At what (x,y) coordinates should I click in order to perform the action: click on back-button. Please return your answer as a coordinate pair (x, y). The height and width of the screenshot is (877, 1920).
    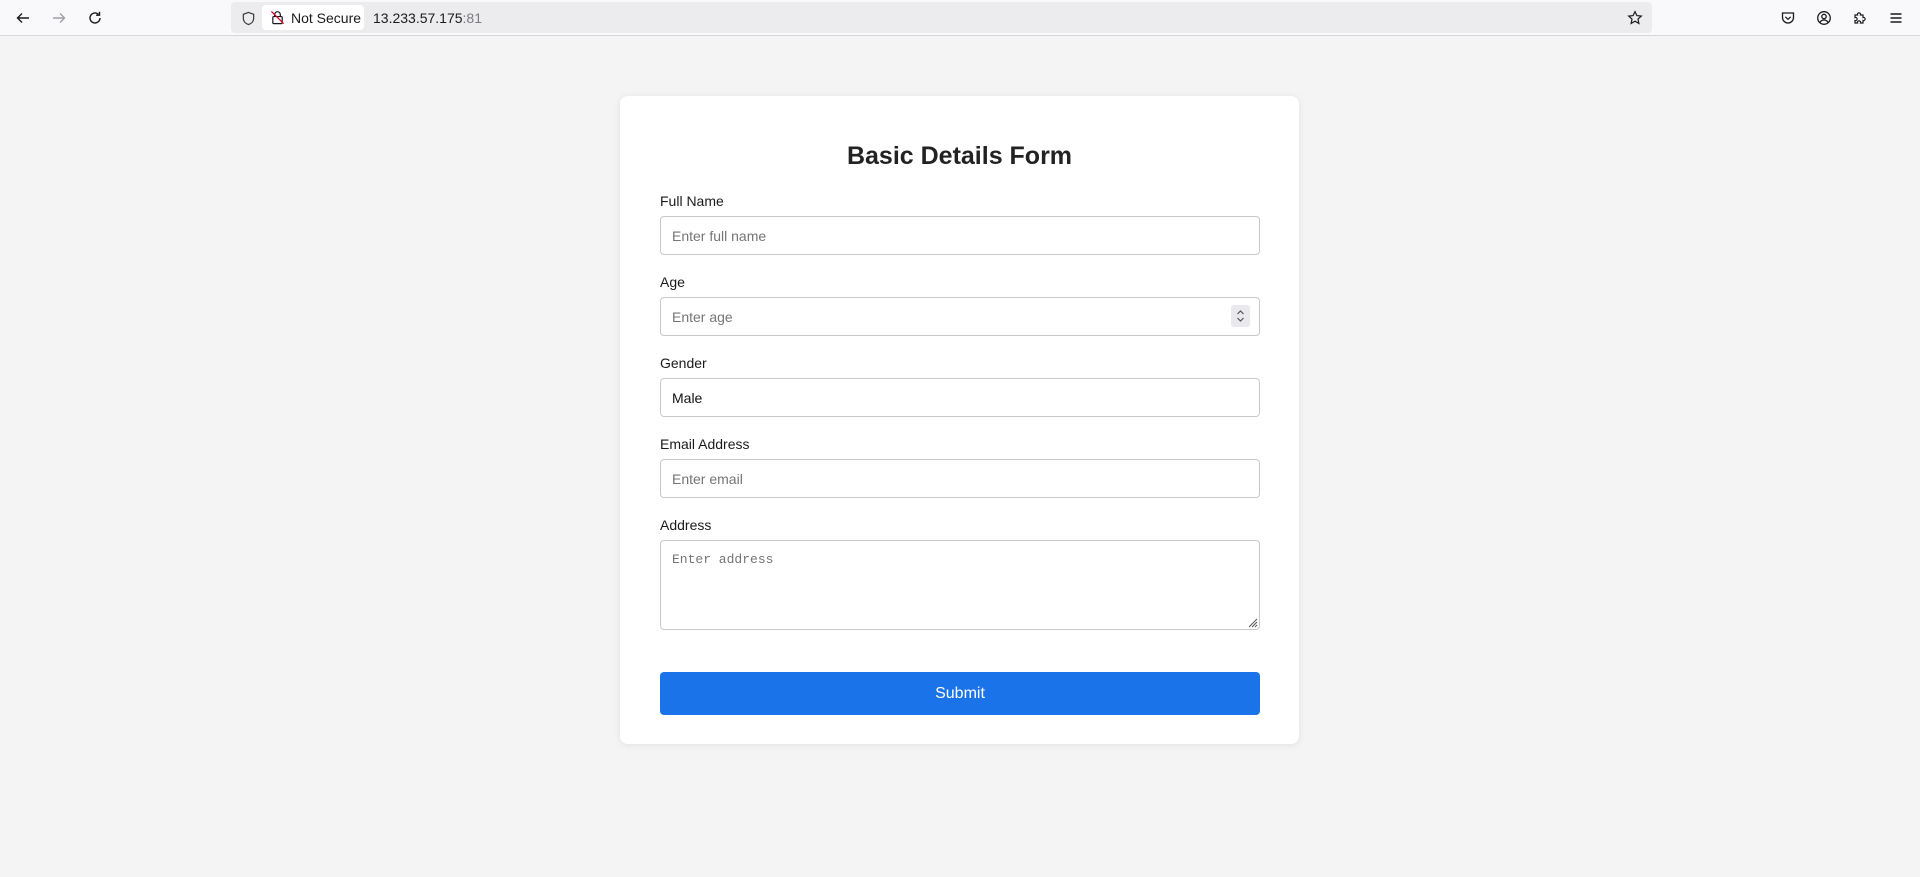
    Looking at the image, I should click on (23, 18).